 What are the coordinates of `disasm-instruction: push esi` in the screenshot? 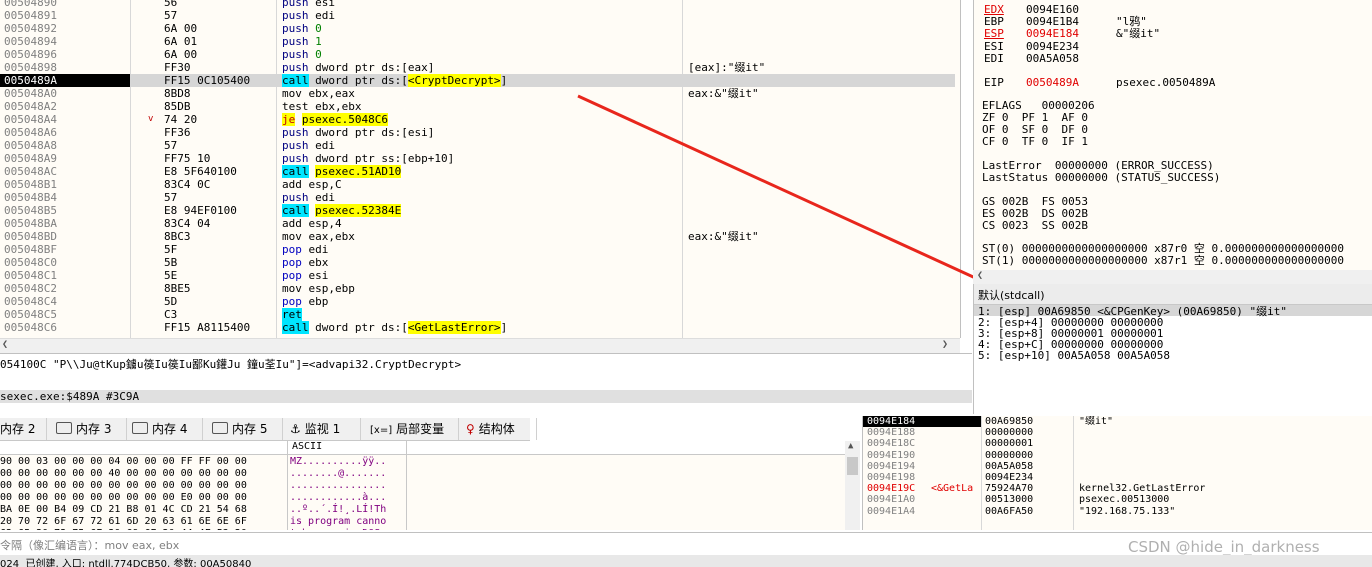 It's located at (308, 4).